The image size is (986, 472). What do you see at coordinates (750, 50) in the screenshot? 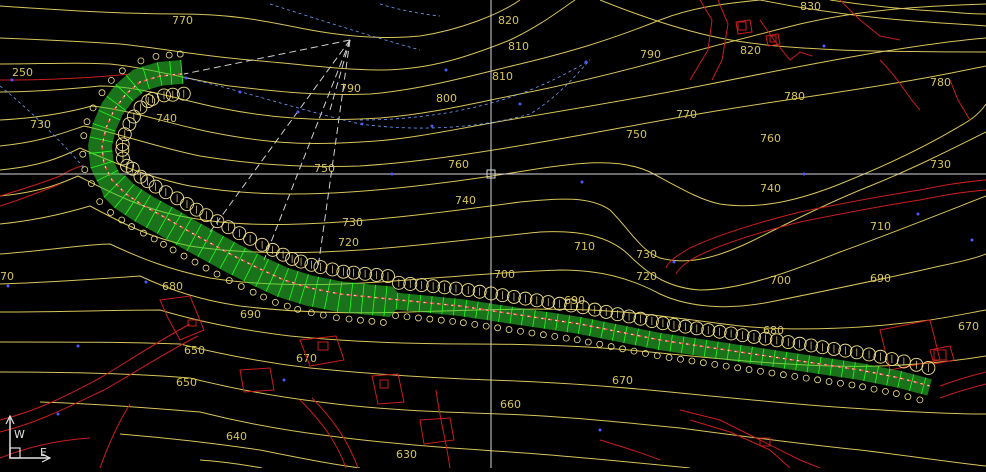
I see `contour-label: 820` at bounding box center [750, 50].